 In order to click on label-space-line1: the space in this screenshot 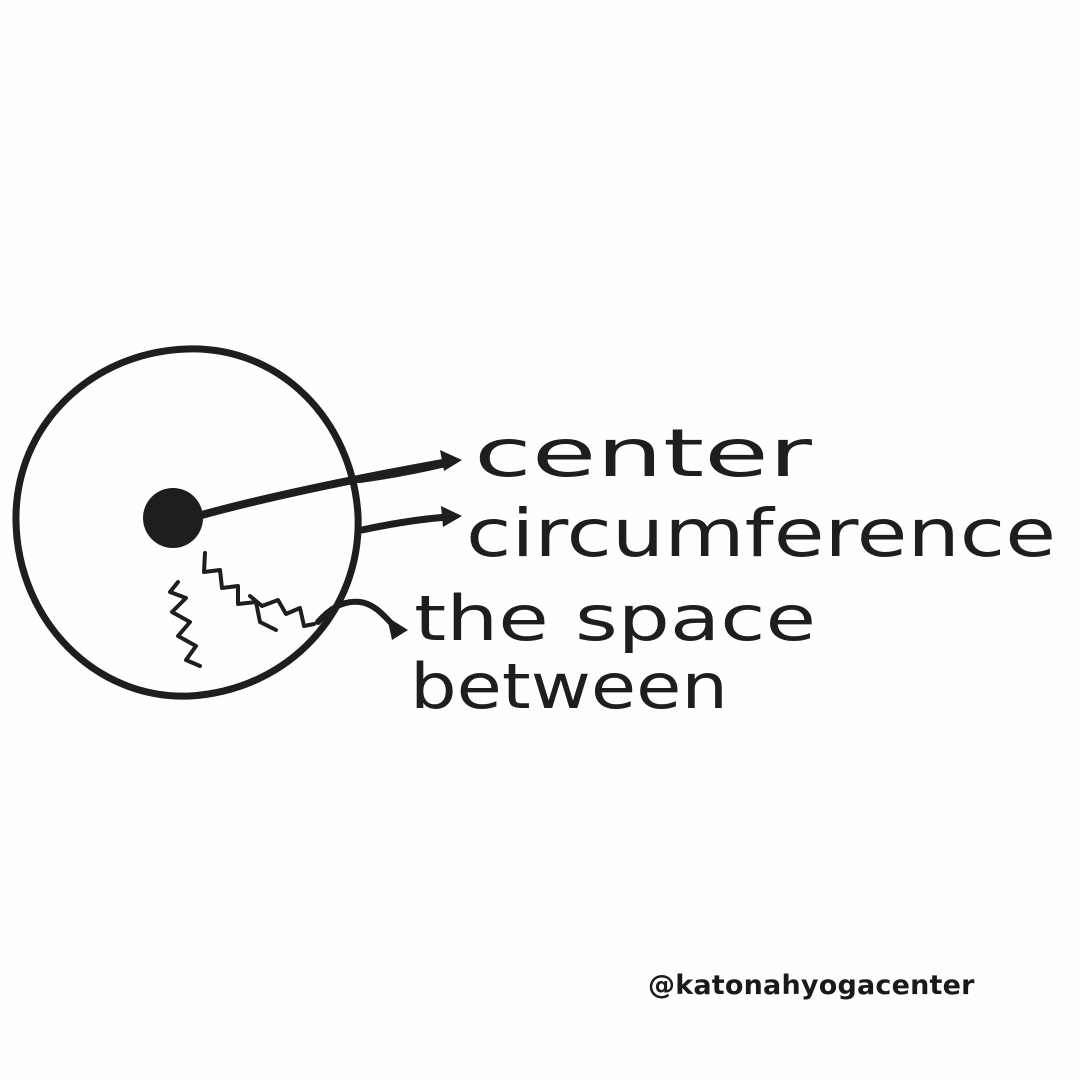, I will do `click(615, 618)`.